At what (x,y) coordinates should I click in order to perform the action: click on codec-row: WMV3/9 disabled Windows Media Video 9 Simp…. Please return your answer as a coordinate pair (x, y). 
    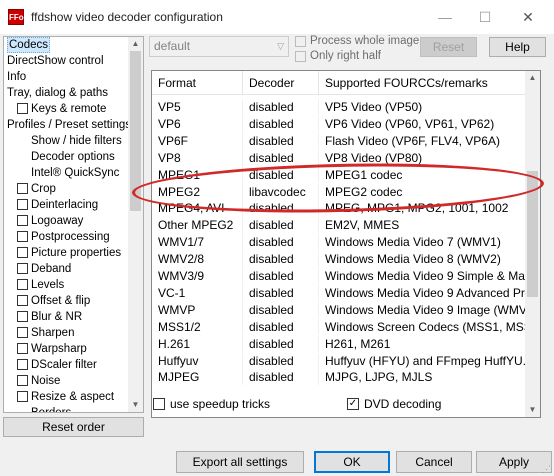
    Looking at the image, I should click on (339, 276).